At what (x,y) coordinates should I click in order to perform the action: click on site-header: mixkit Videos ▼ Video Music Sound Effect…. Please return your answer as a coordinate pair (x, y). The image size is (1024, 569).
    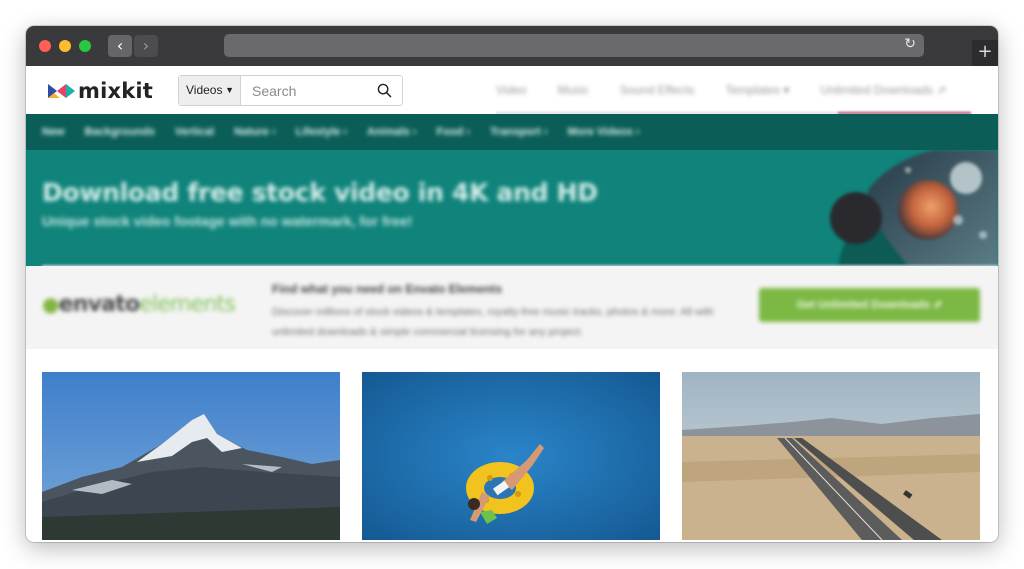
    Looking at the image, I should click on (512, 90).